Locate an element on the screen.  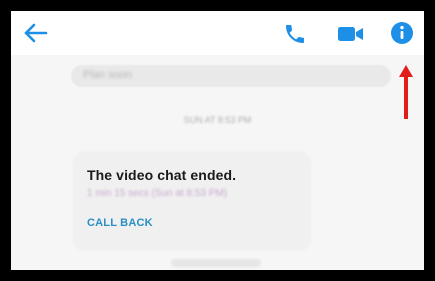
message-timestamp: SUN AT 8:53 PM is located at coordinates (217, 120).